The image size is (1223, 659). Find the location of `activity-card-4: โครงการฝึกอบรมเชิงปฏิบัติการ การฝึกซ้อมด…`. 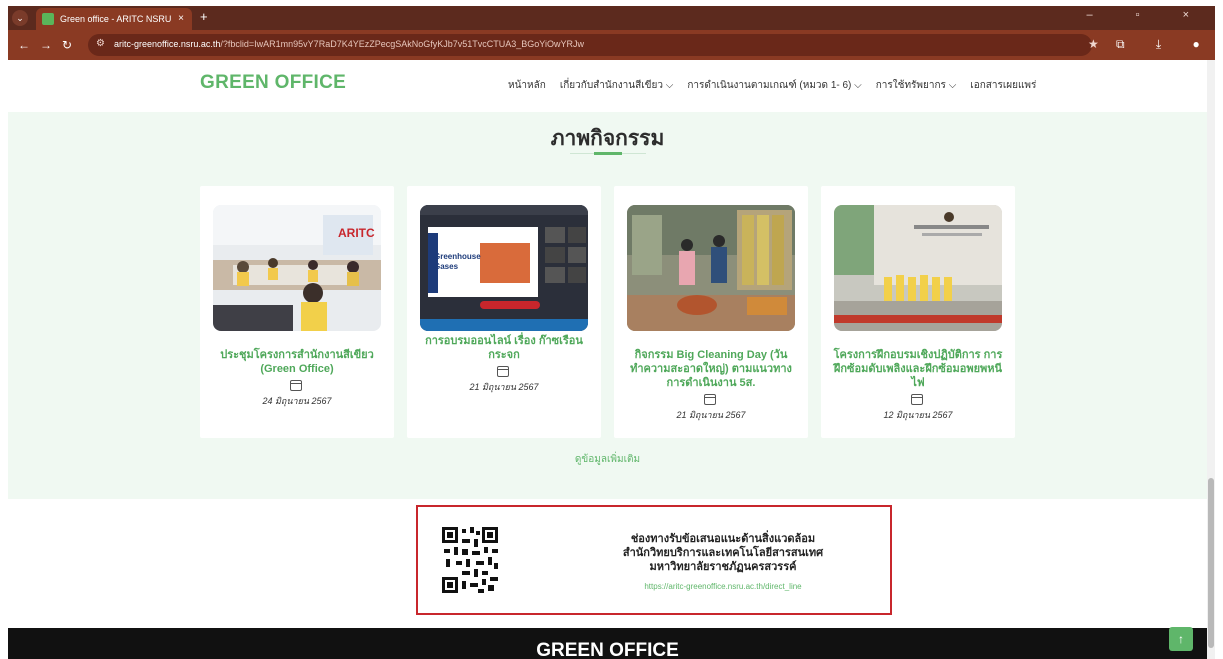

activity-card-4: โครงการฝึกอบรมเชิงปฏิบัติการ การฝึกซ้อมด… is located at coordinates (918, 312).